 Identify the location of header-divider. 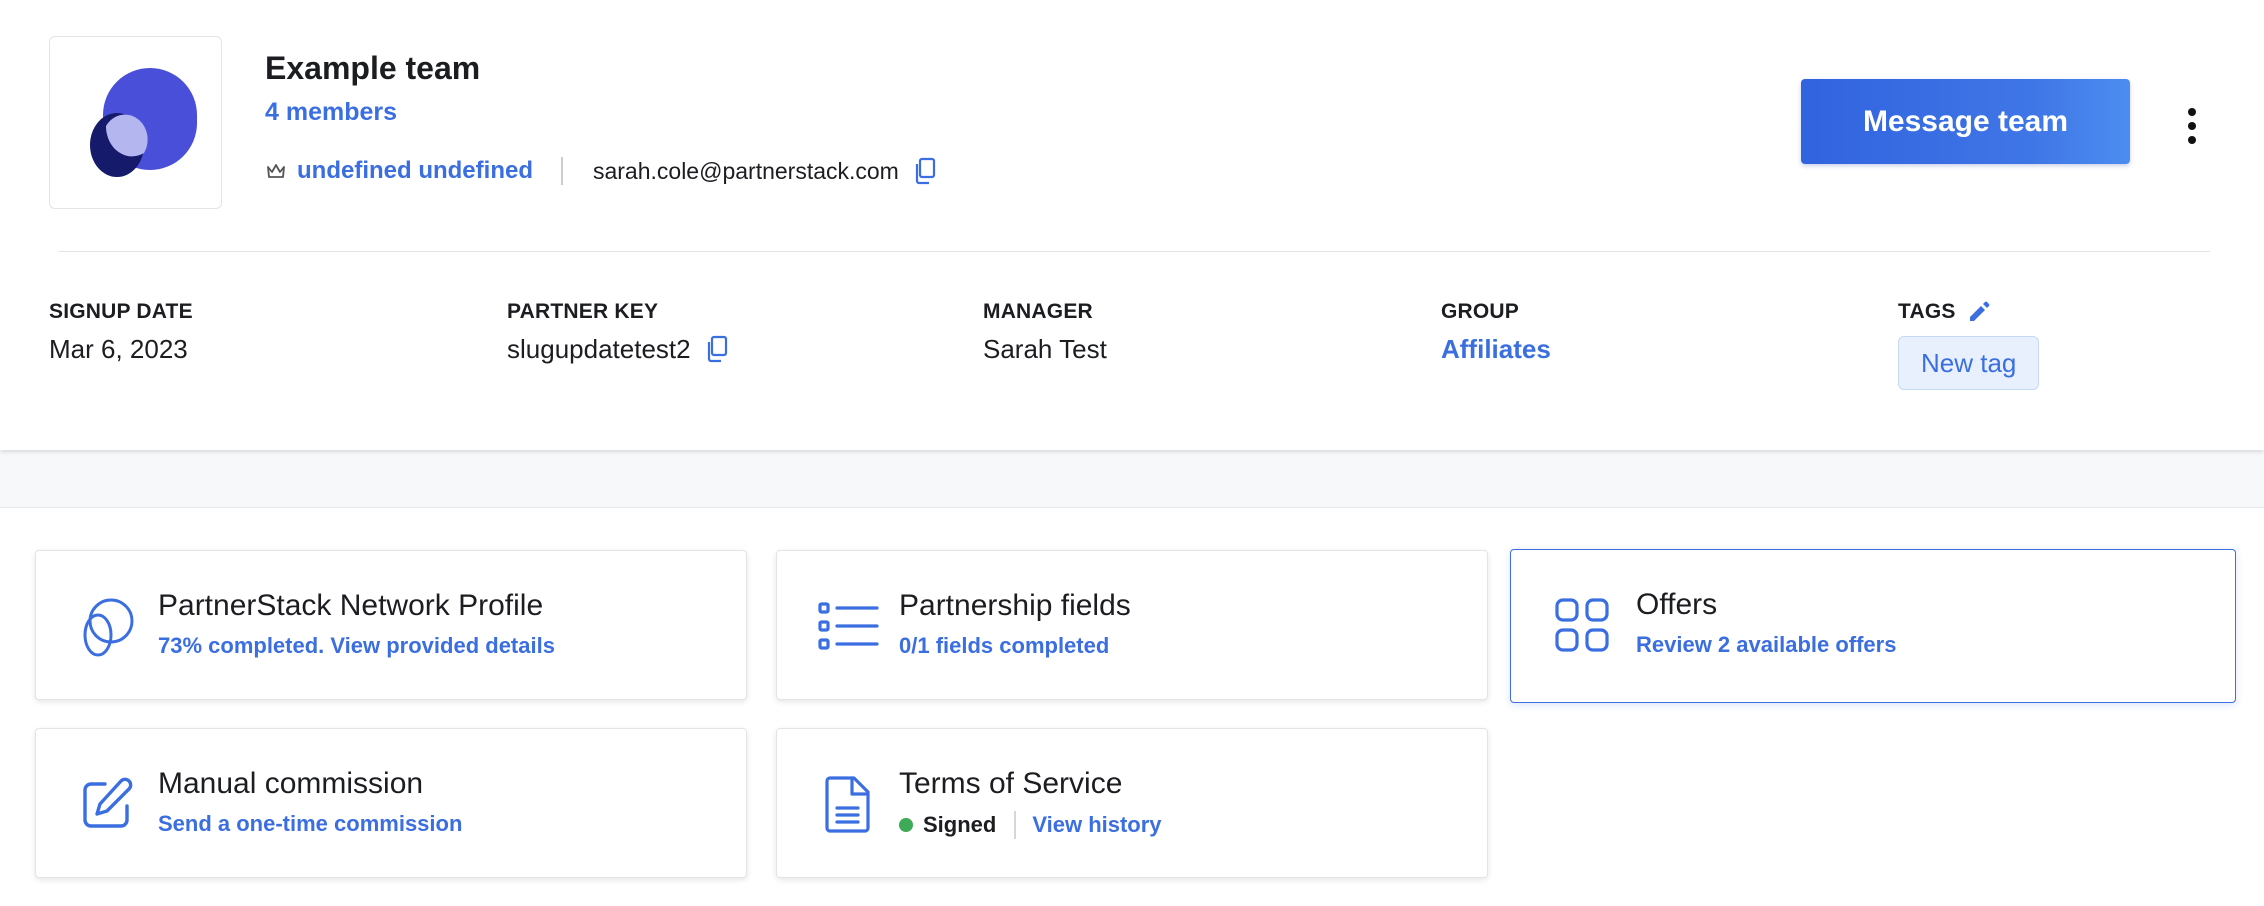
(1134, 251).